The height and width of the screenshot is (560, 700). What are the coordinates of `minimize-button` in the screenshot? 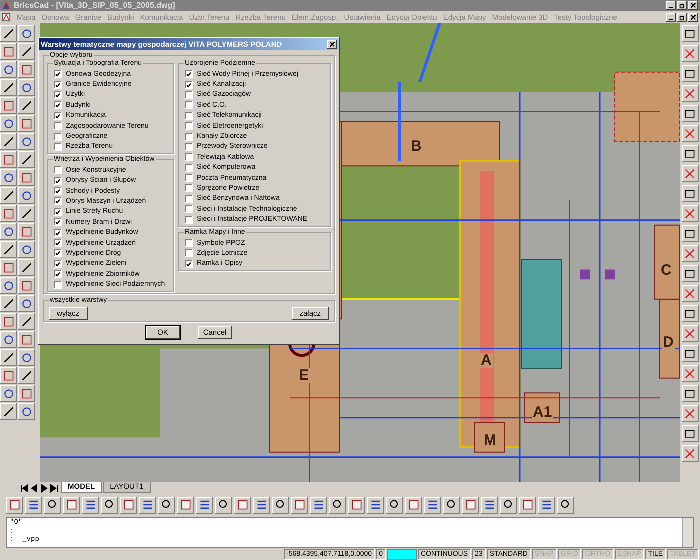 It's located at (671, 5).